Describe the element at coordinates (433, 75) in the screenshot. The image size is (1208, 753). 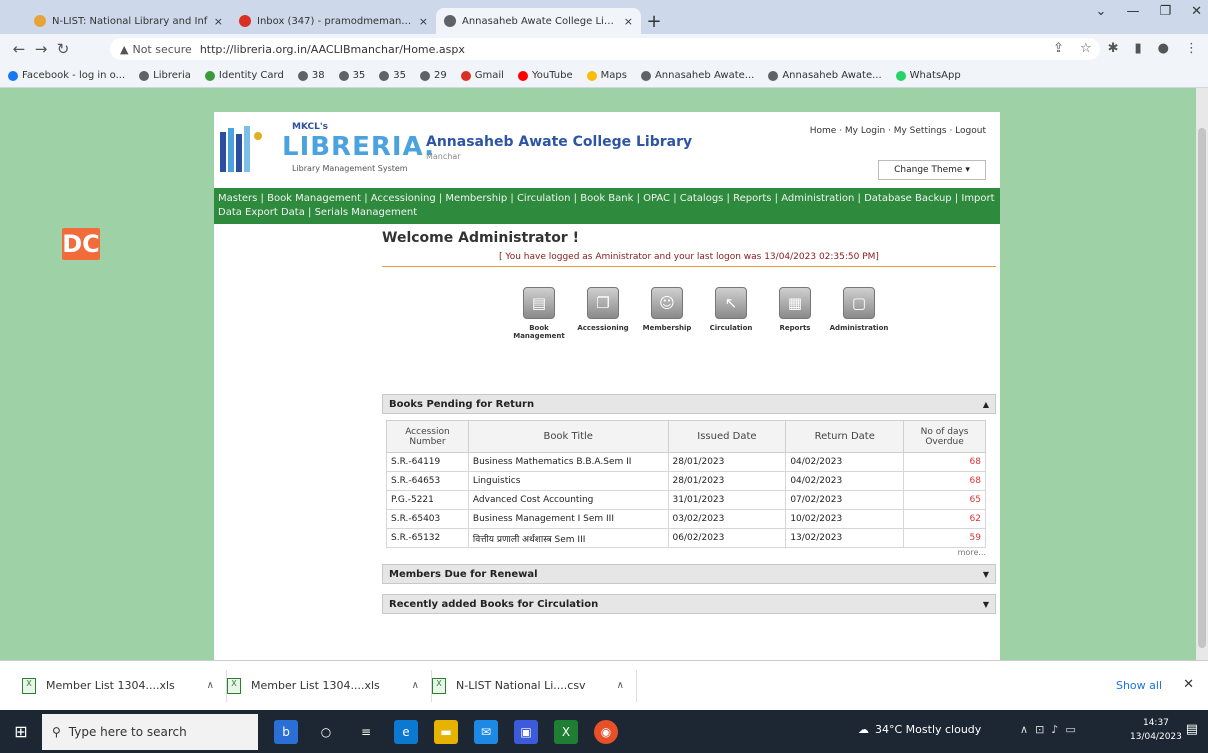
I see `bookmark-item: 29` at that location.